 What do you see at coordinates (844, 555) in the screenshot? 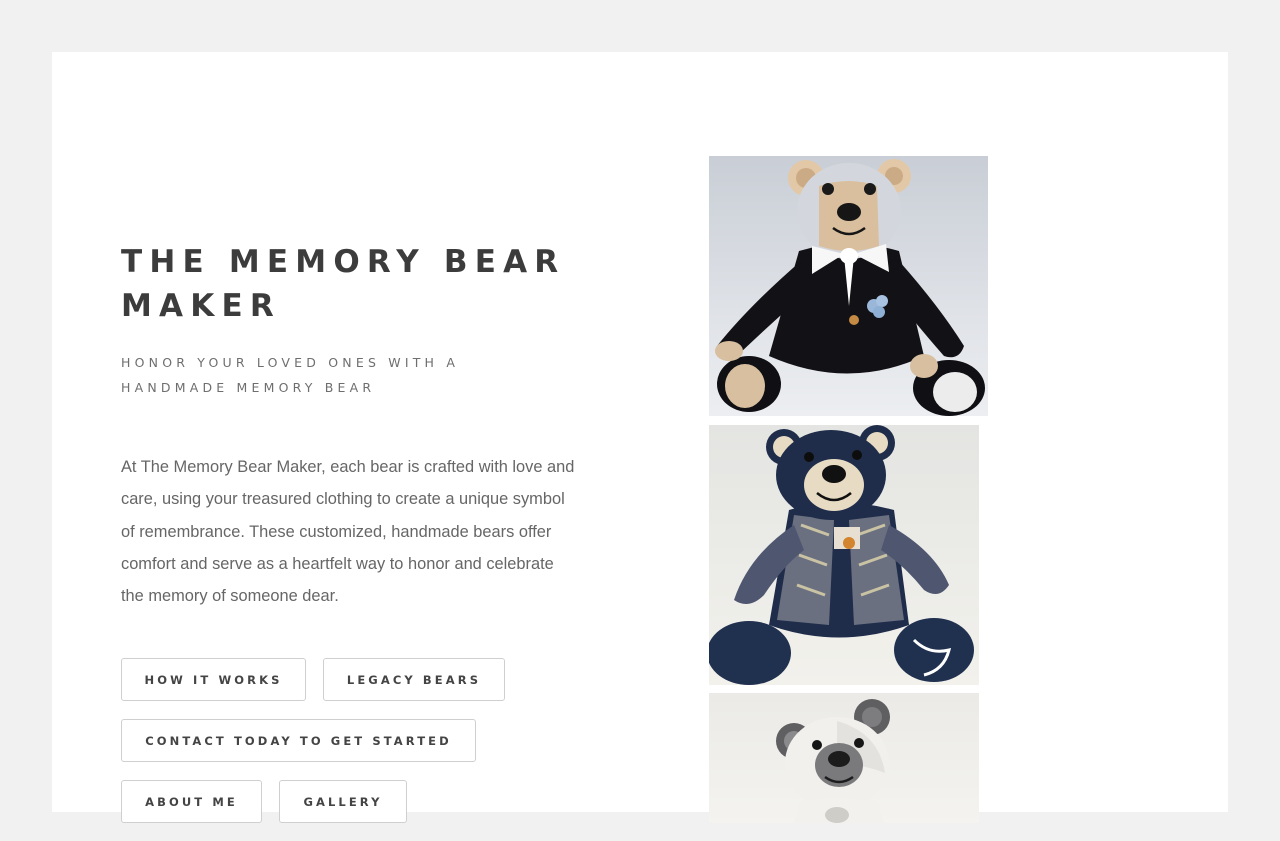
I see `denim-bear-photo` at bounding box center [844, 555].